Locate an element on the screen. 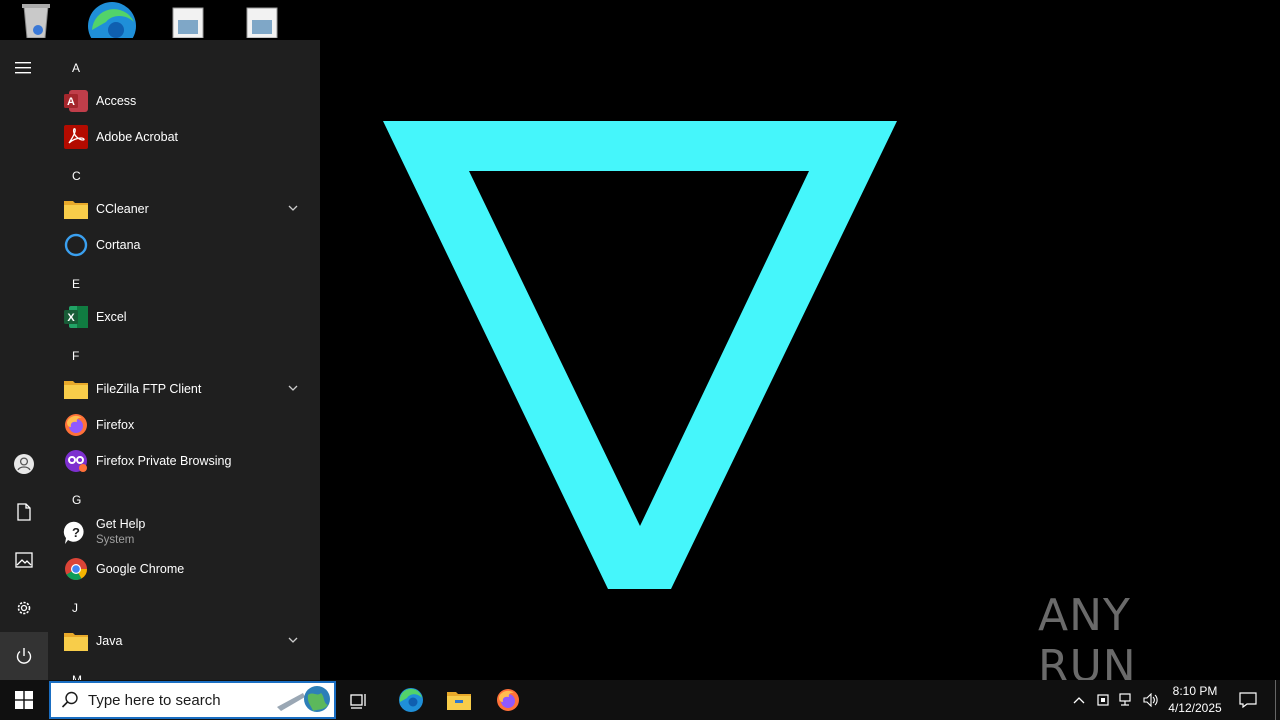  recycle-bin-icon is located at coordinates (36, 20).